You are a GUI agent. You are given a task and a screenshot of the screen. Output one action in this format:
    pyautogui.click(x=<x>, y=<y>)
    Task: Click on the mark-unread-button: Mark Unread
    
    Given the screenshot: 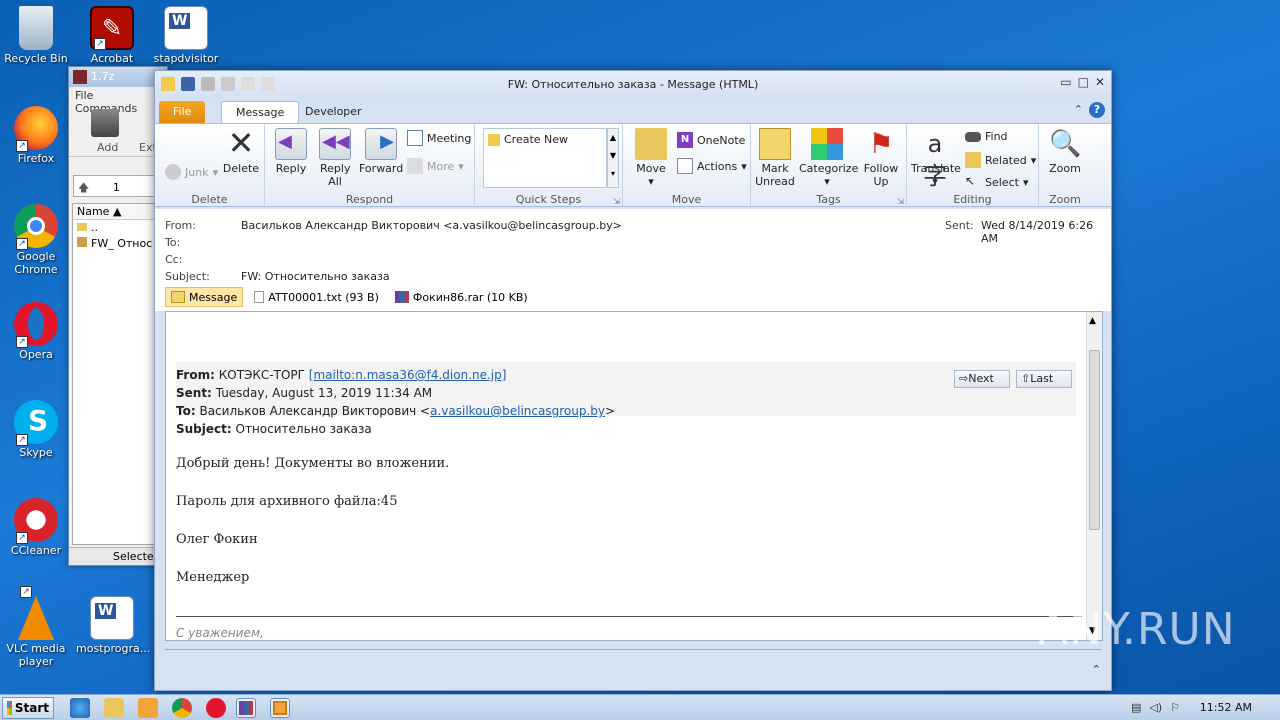 What is the action you would take?
    pyautogui.click(x=775, y=158)
    